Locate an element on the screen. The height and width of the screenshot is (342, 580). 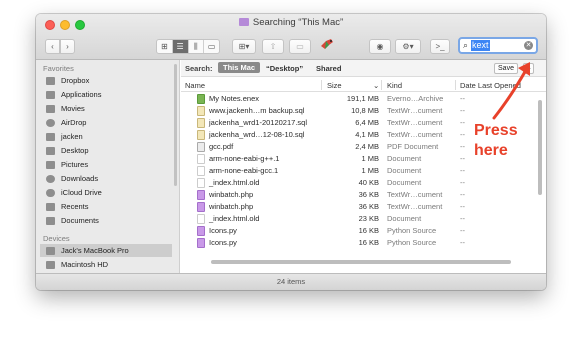
file-row: _index.html.old 40 KB Document -- is located at coordinates (359, 183).